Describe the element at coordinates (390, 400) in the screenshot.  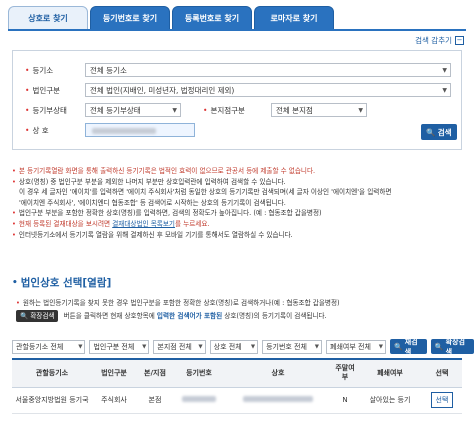
I see `cell-closed-status: 살아있는 등기` at that location.